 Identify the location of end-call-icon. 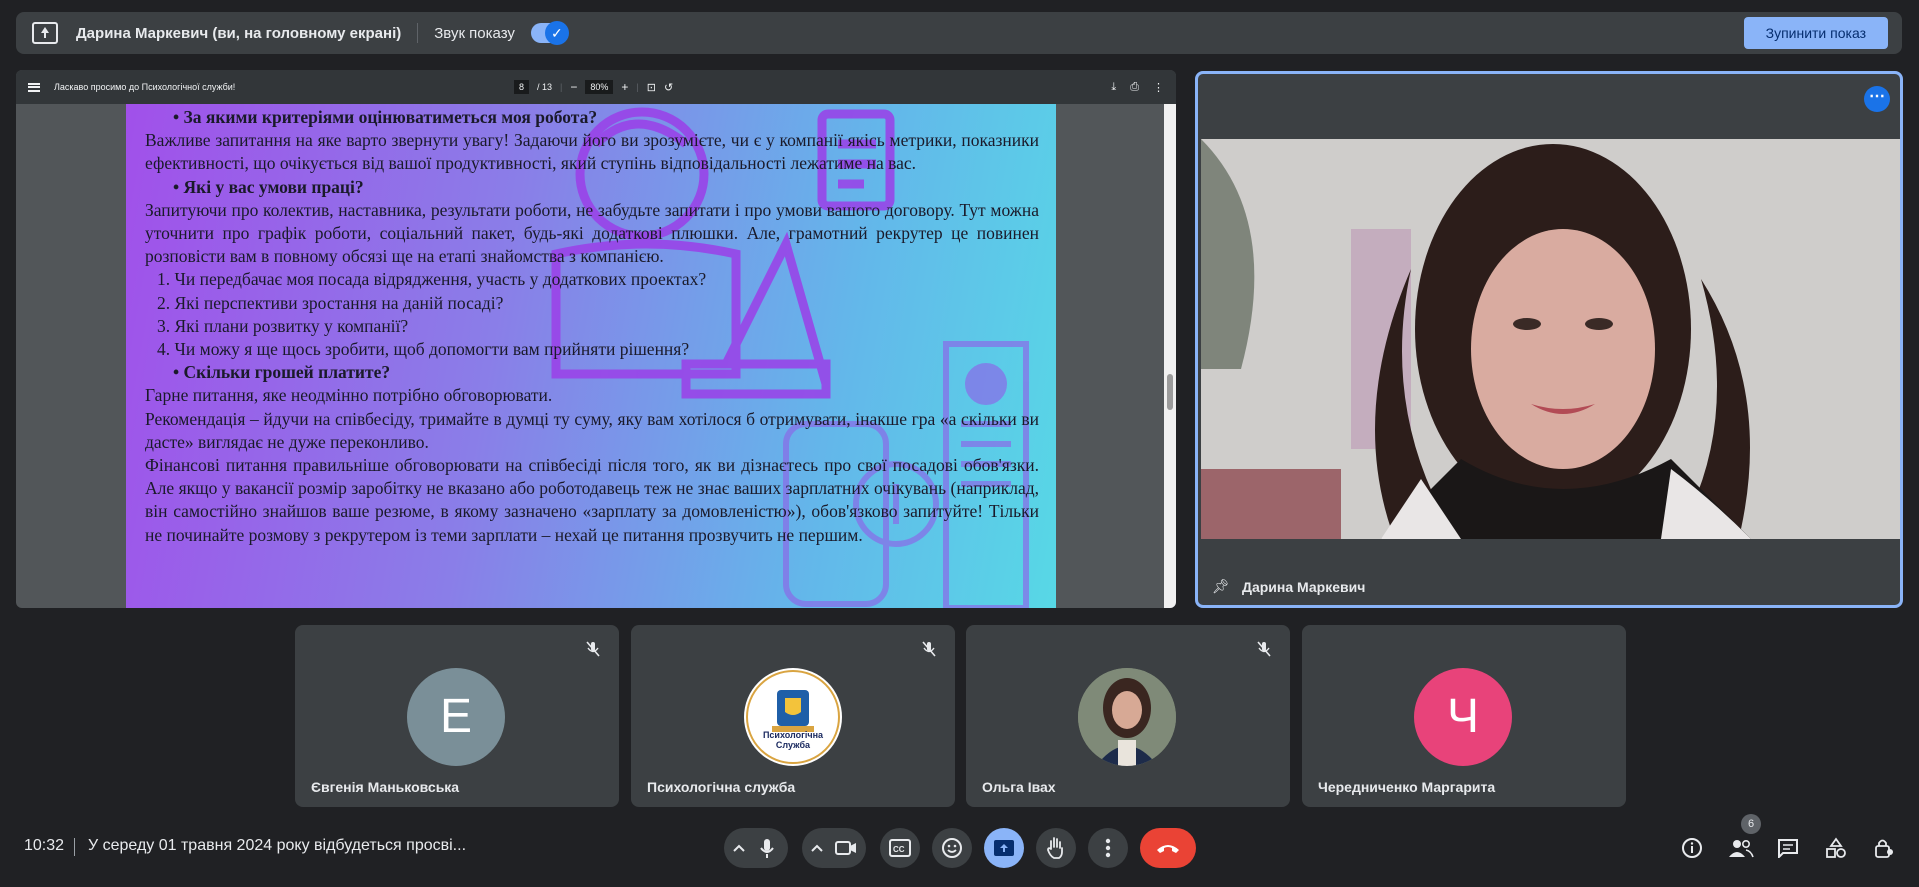
(1168, 849).